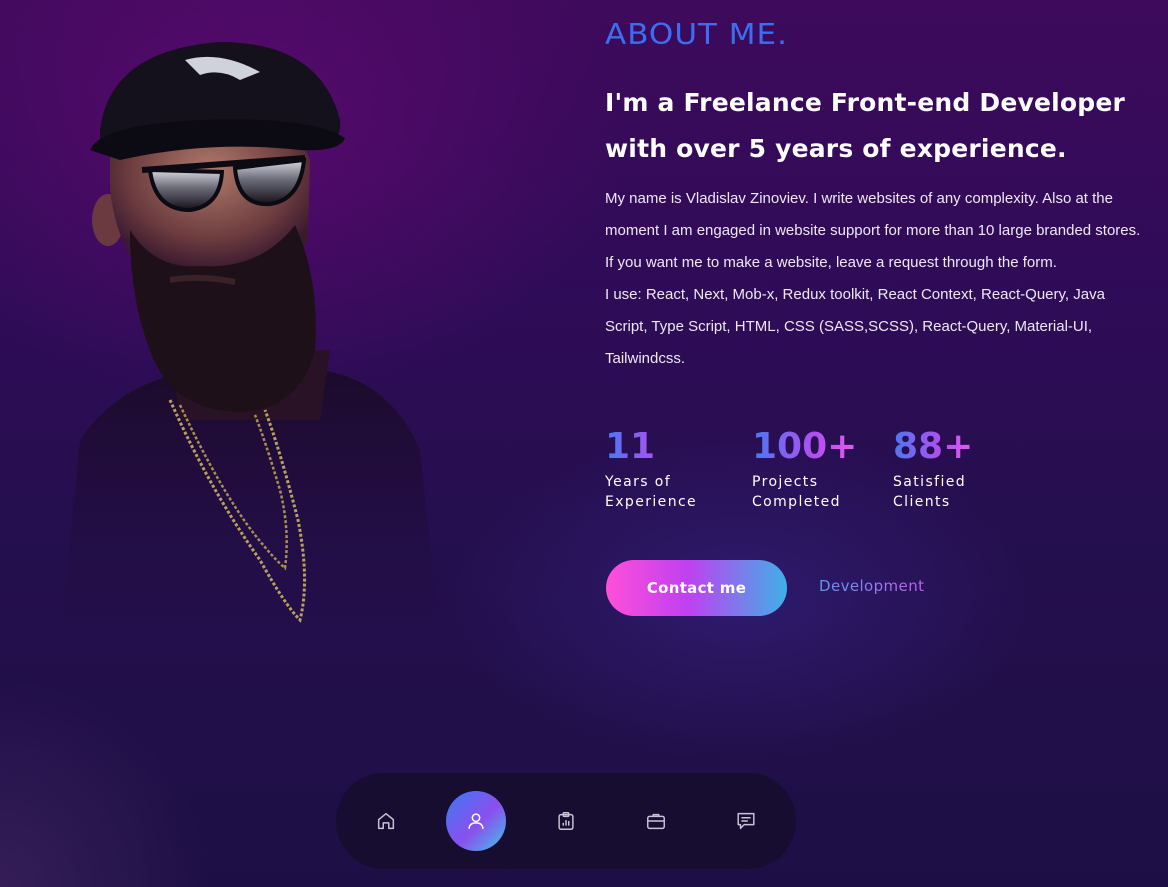 Image resolution: width=1168 pixels, height=887 pixels. I want to click on message-icon, so click(746, 821).